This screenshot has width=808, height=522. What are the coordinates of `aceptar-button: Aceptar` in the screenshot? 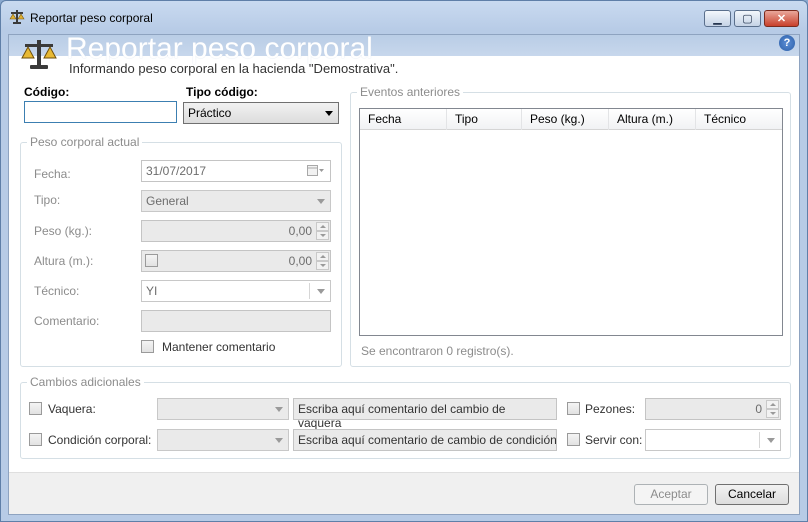 It's located at (671, 494).